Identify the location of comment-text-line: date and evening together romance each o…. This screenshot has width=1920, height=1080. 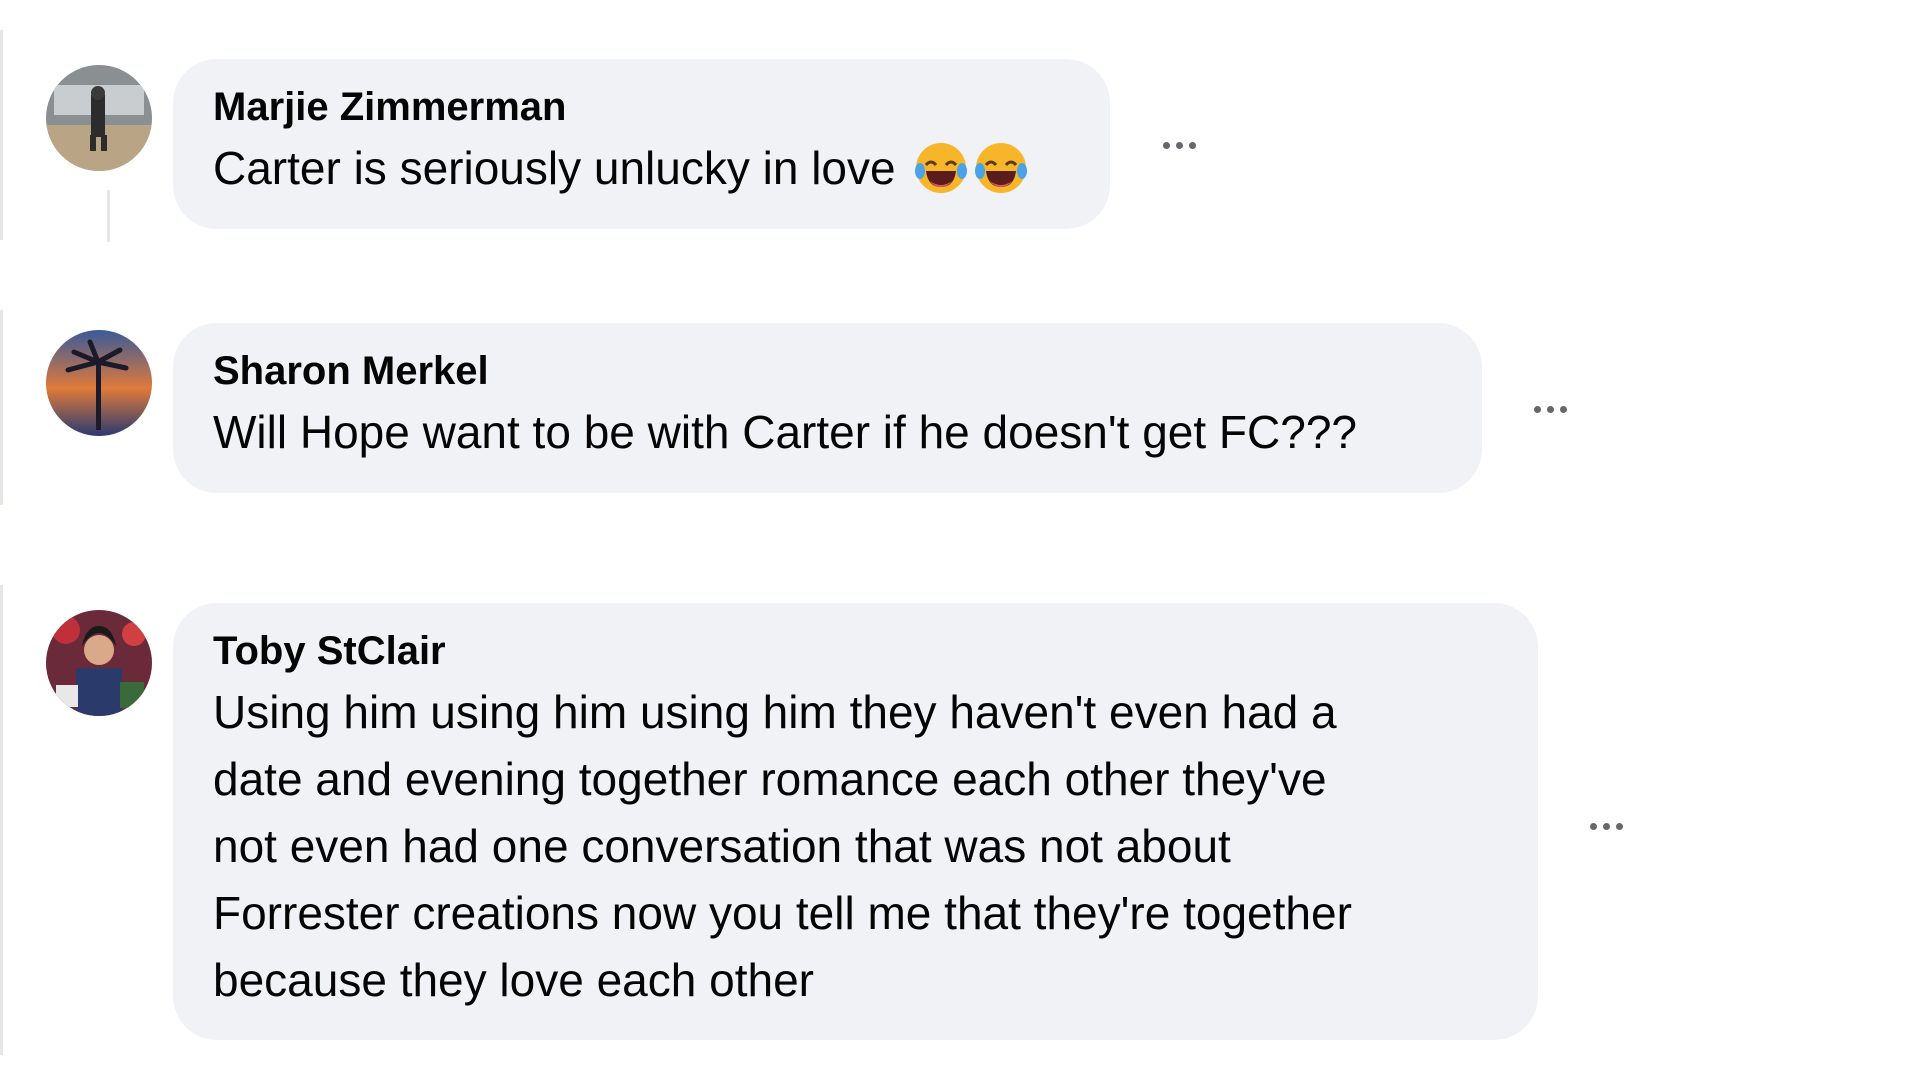
(770, 779).